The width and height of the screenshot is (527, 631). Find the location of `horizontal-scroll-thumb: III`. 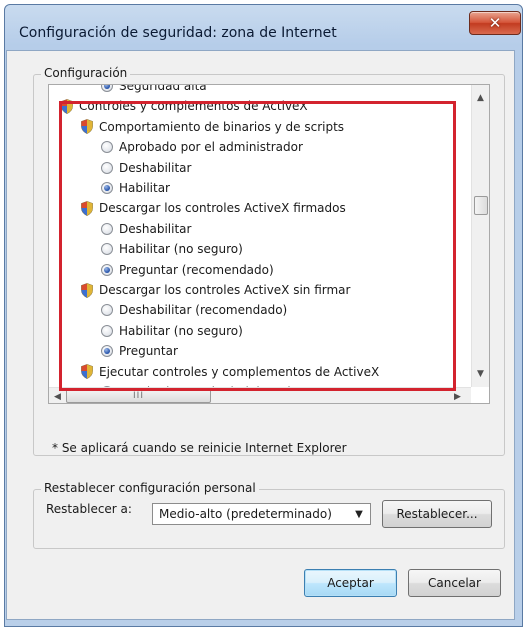

horizontal-scroll-thumb: III is located at coordinates (138, 396).